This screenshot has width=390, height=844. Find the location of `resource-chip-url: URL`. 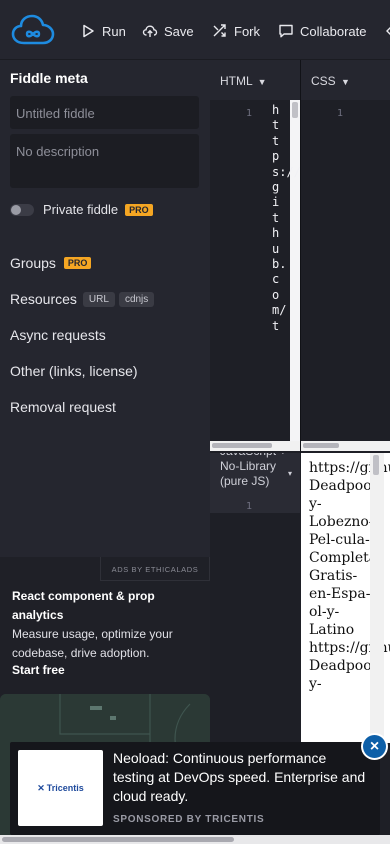

resource-chip-url: URL is located at coordinates (98, 299).